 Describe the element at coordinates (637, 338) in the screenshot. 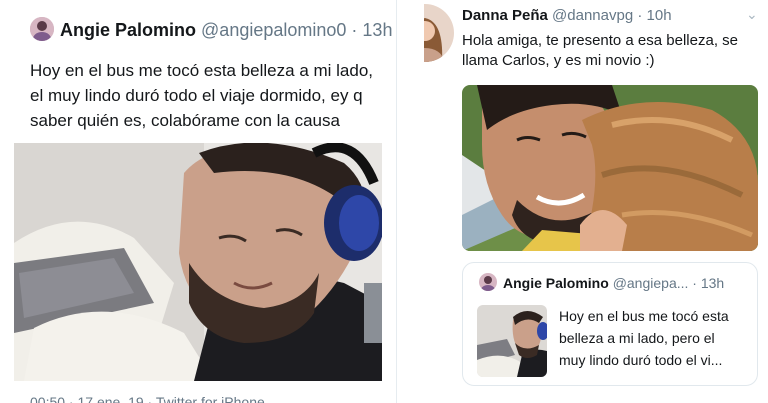

I see `quoted-text-line: belleza a mi lado, pero el` at that location.